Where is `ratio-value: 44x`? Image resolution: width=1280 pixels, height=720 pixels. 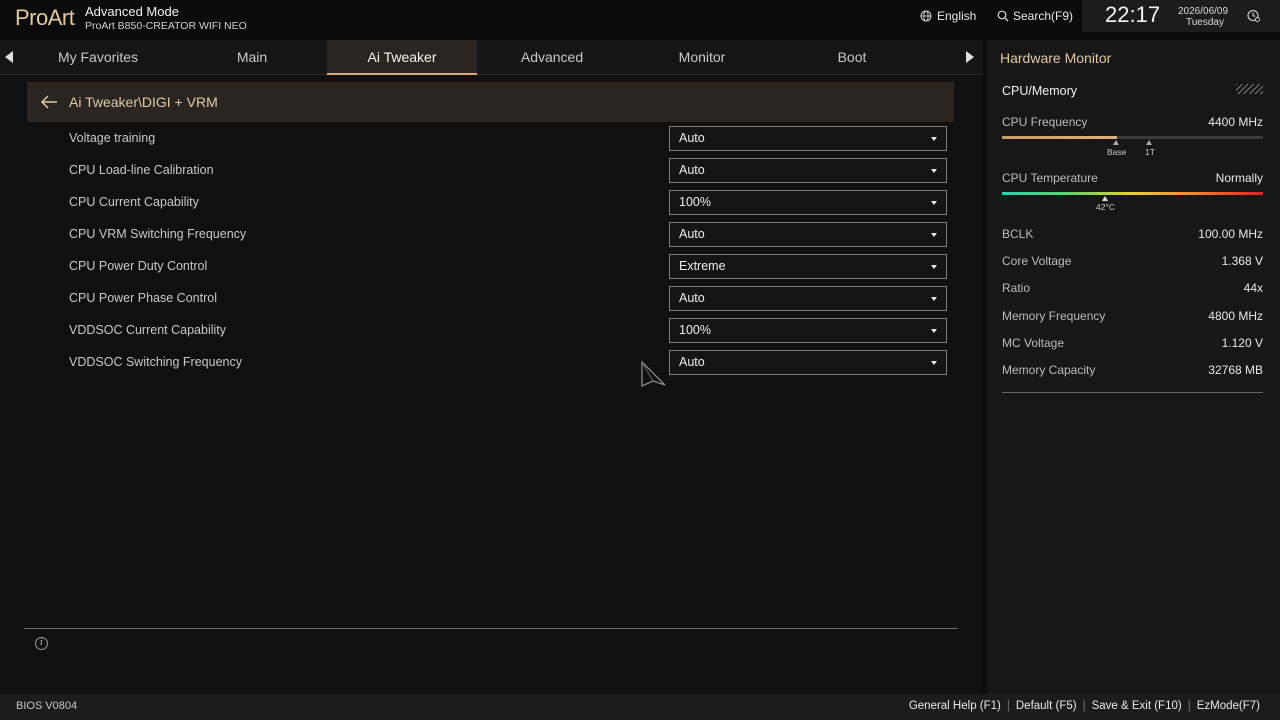 ratio-value: 44x is located at coordinates (1253, 288).